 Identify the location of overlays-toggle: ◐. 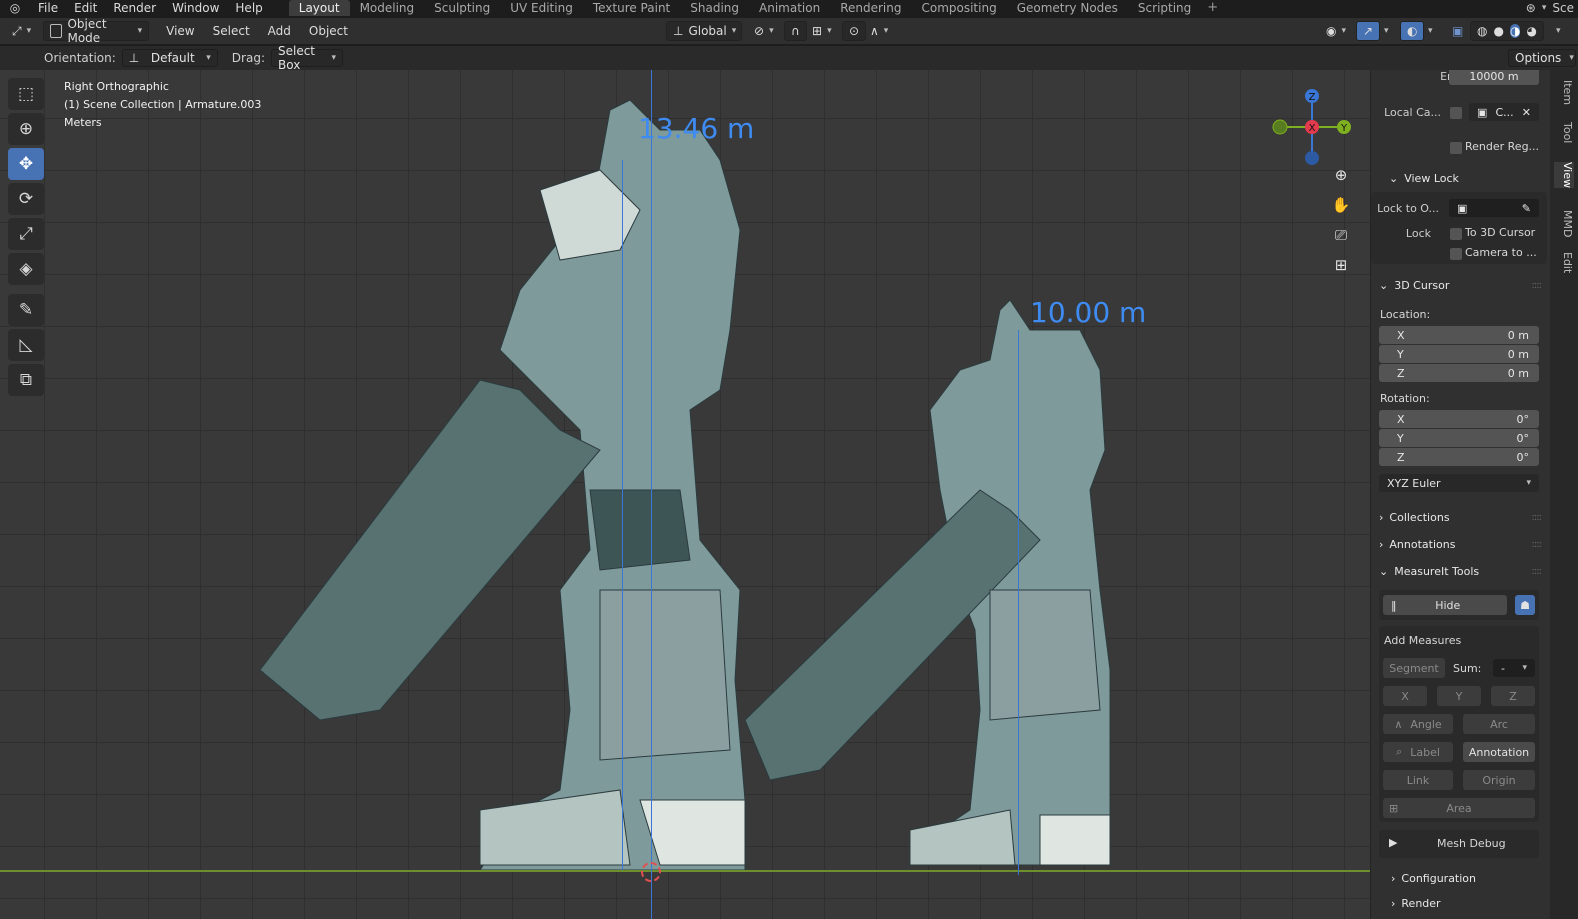
(1412, 31).